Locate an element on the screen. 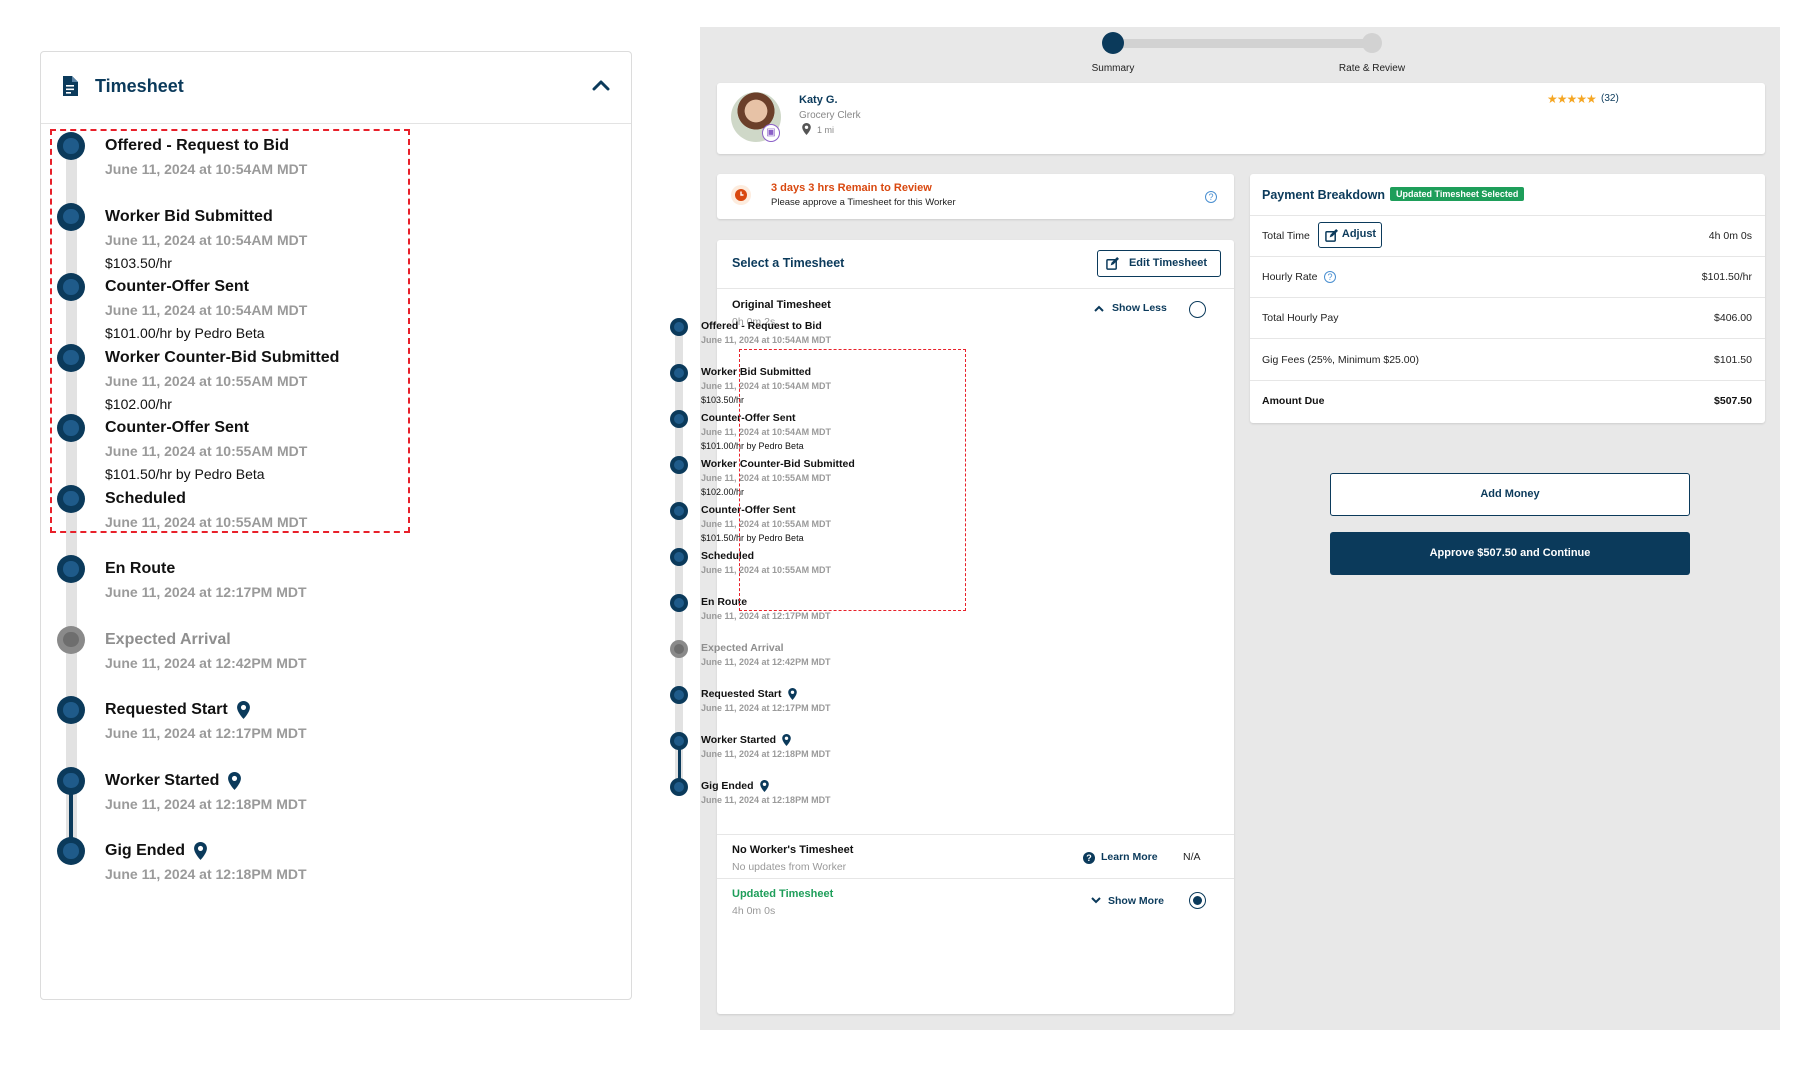 This screenshot has height=1068, width=1796. edit-timesheet-button: Edit Timesheet is located at coordinates (1159, 263).